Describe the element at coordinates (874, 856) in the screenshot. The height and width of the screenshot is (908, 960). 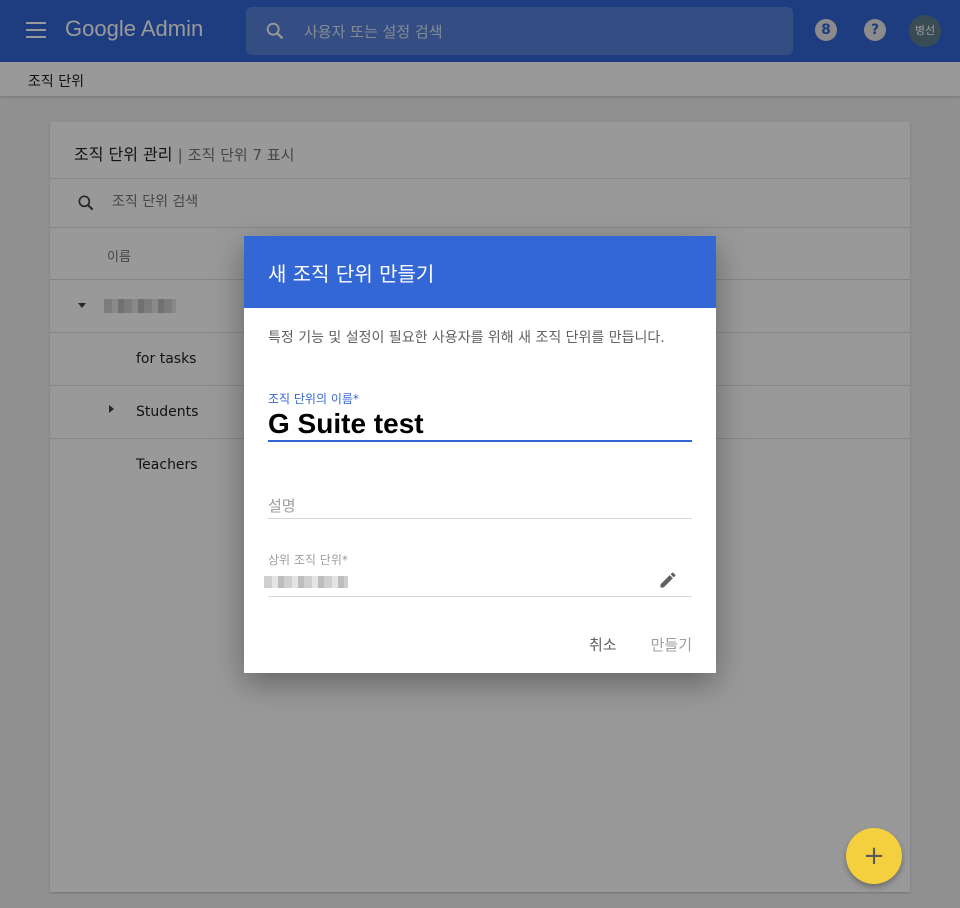
I see `add-org-unit-button: +` at that location.